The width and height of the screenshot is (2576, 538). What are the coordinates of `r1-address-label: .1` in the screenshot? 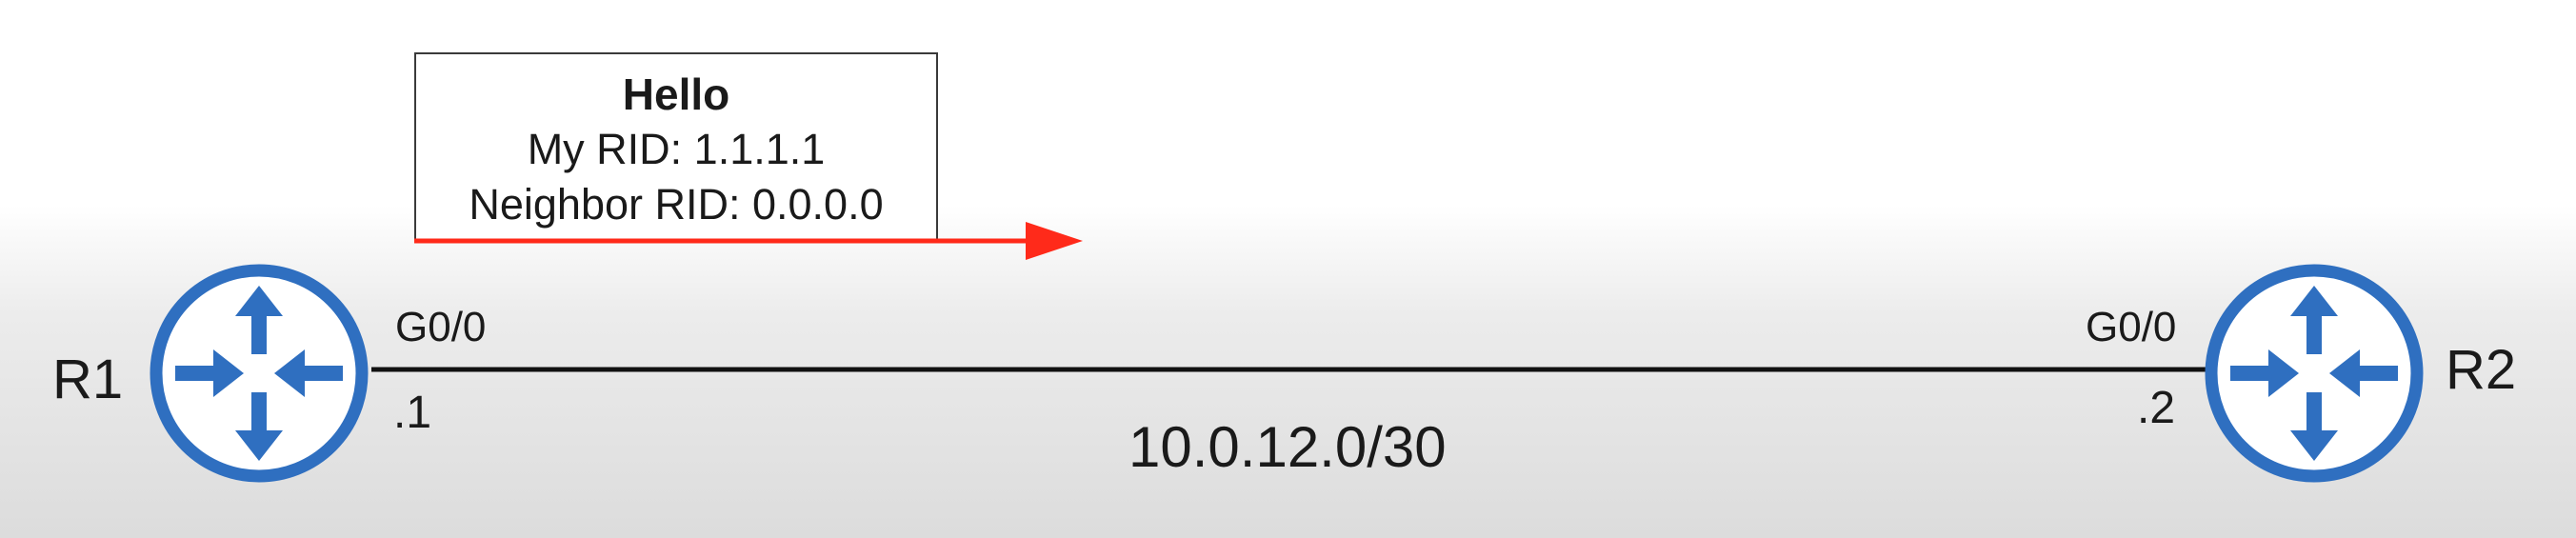 It's located at (412, 413).